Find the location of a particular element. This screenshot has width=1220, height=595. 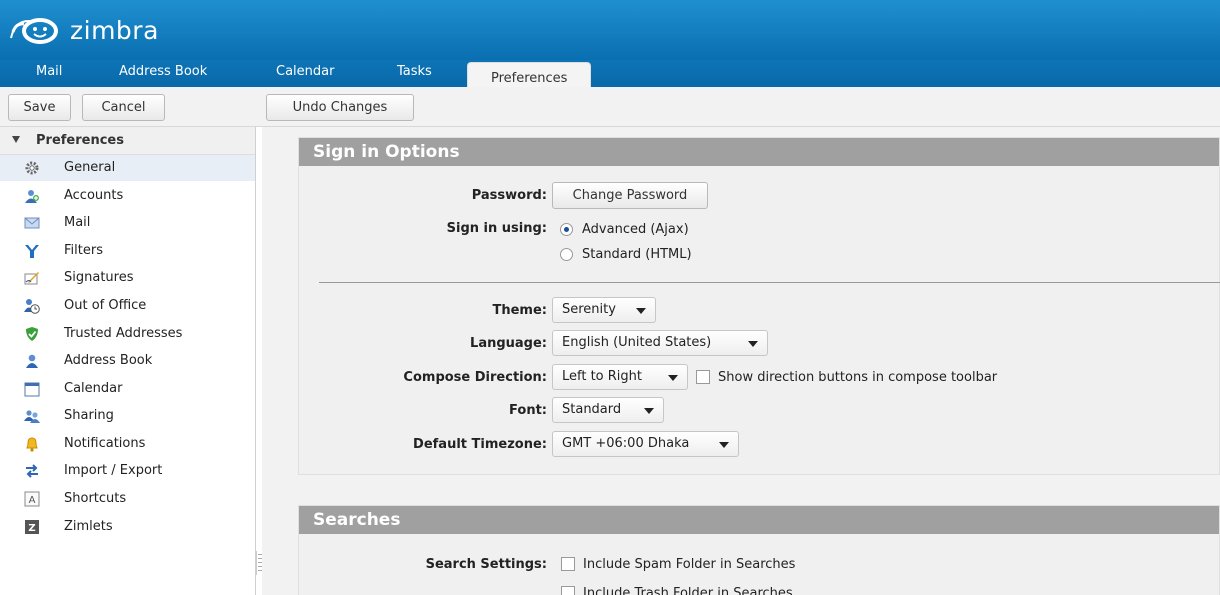

default-timezone-value: GMT +06:00 Dhaka is located at coordinates (626, 443).